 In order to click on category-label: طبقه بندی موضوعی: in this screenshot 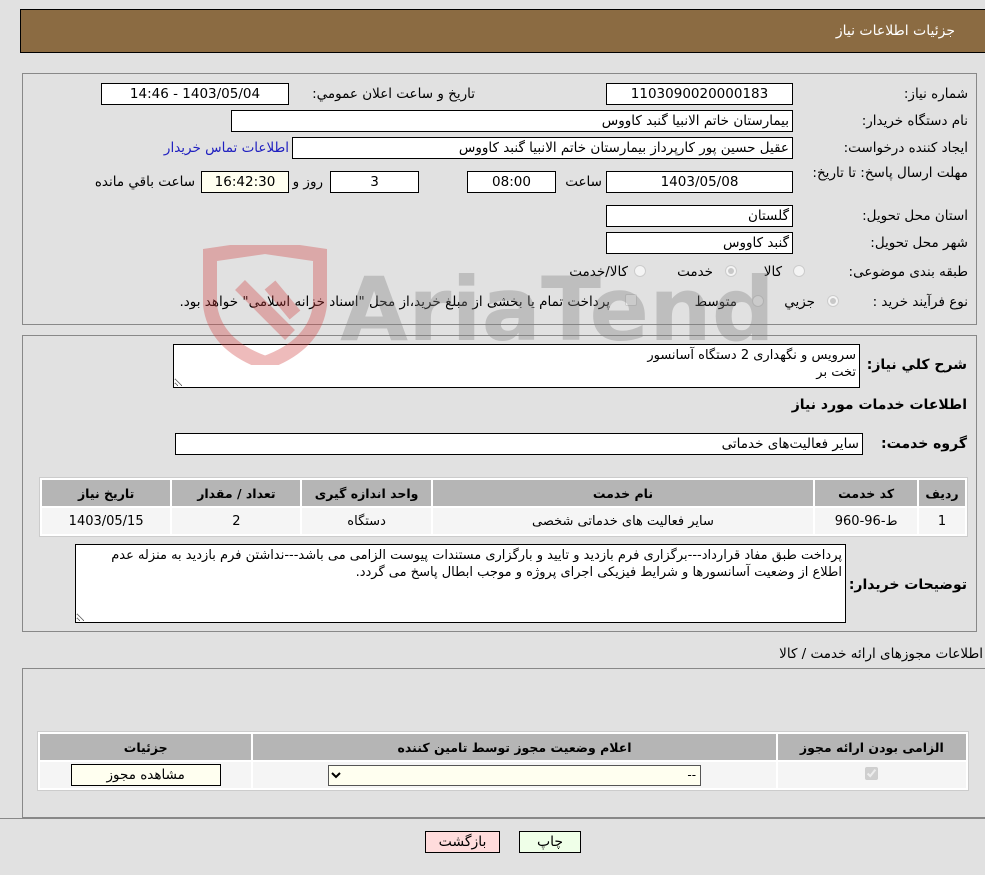, I will do `click(908, 272)`.